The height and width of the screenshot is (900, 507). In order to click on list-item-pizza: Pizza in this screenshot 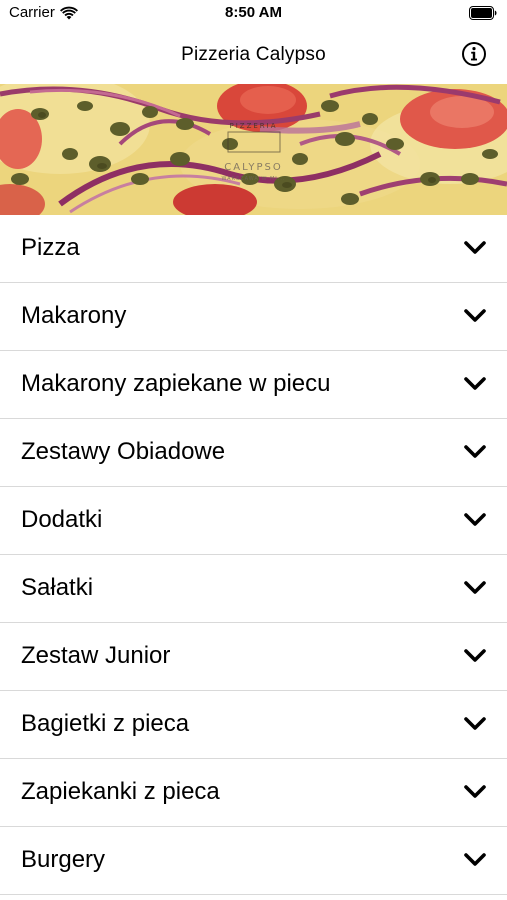, I will do `click(253, 249)`.